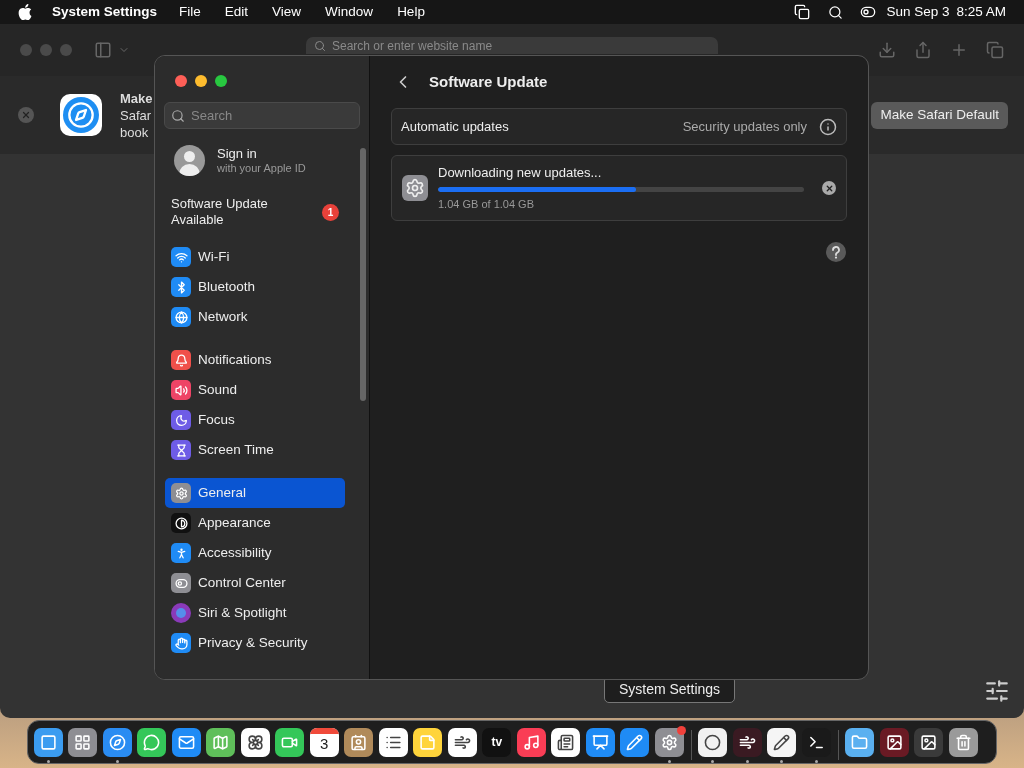 The height and width of the screenshot is (768, 1024). I want to click on pencil-paper-icon, so click(782, 742).